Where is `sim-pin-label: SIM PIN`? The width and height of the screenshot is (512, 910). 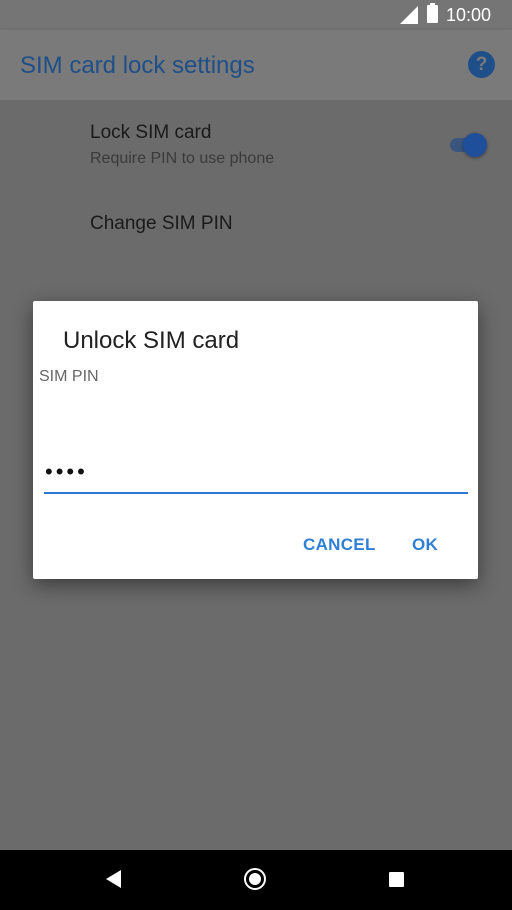
sim-pin-label: SIM PIN is located at coordinates (69, 376).